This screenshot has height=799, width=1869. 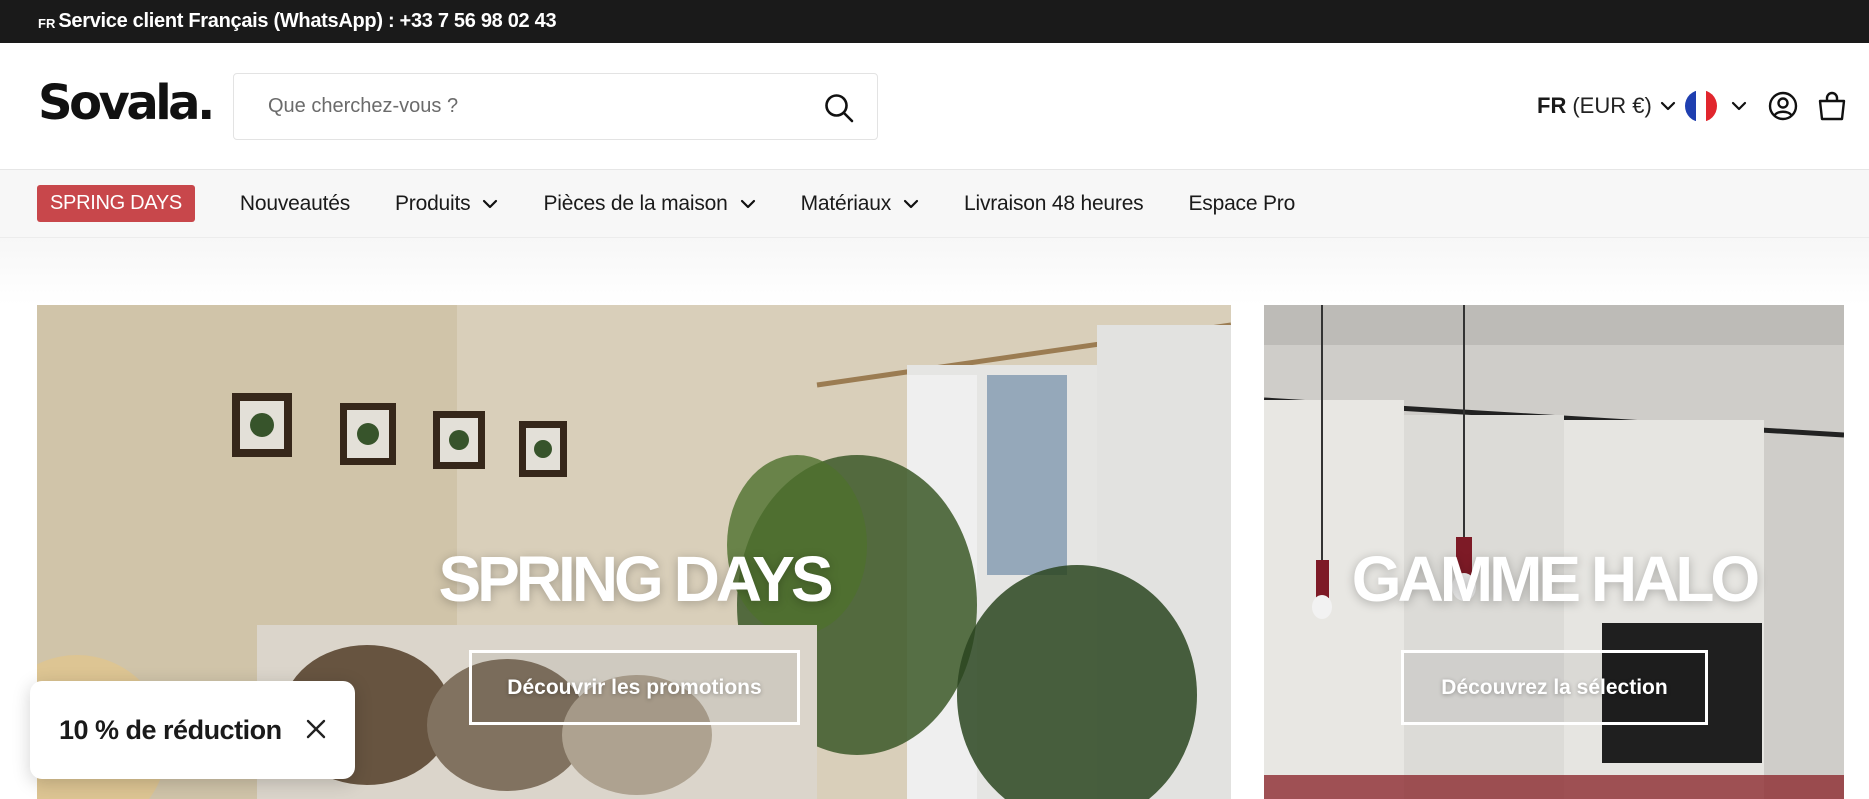 What do you see at coordinates (635, 203) in the screenshot?
I see `nav-item-label: Pièces de la maison` at bounding box center [635, 203].